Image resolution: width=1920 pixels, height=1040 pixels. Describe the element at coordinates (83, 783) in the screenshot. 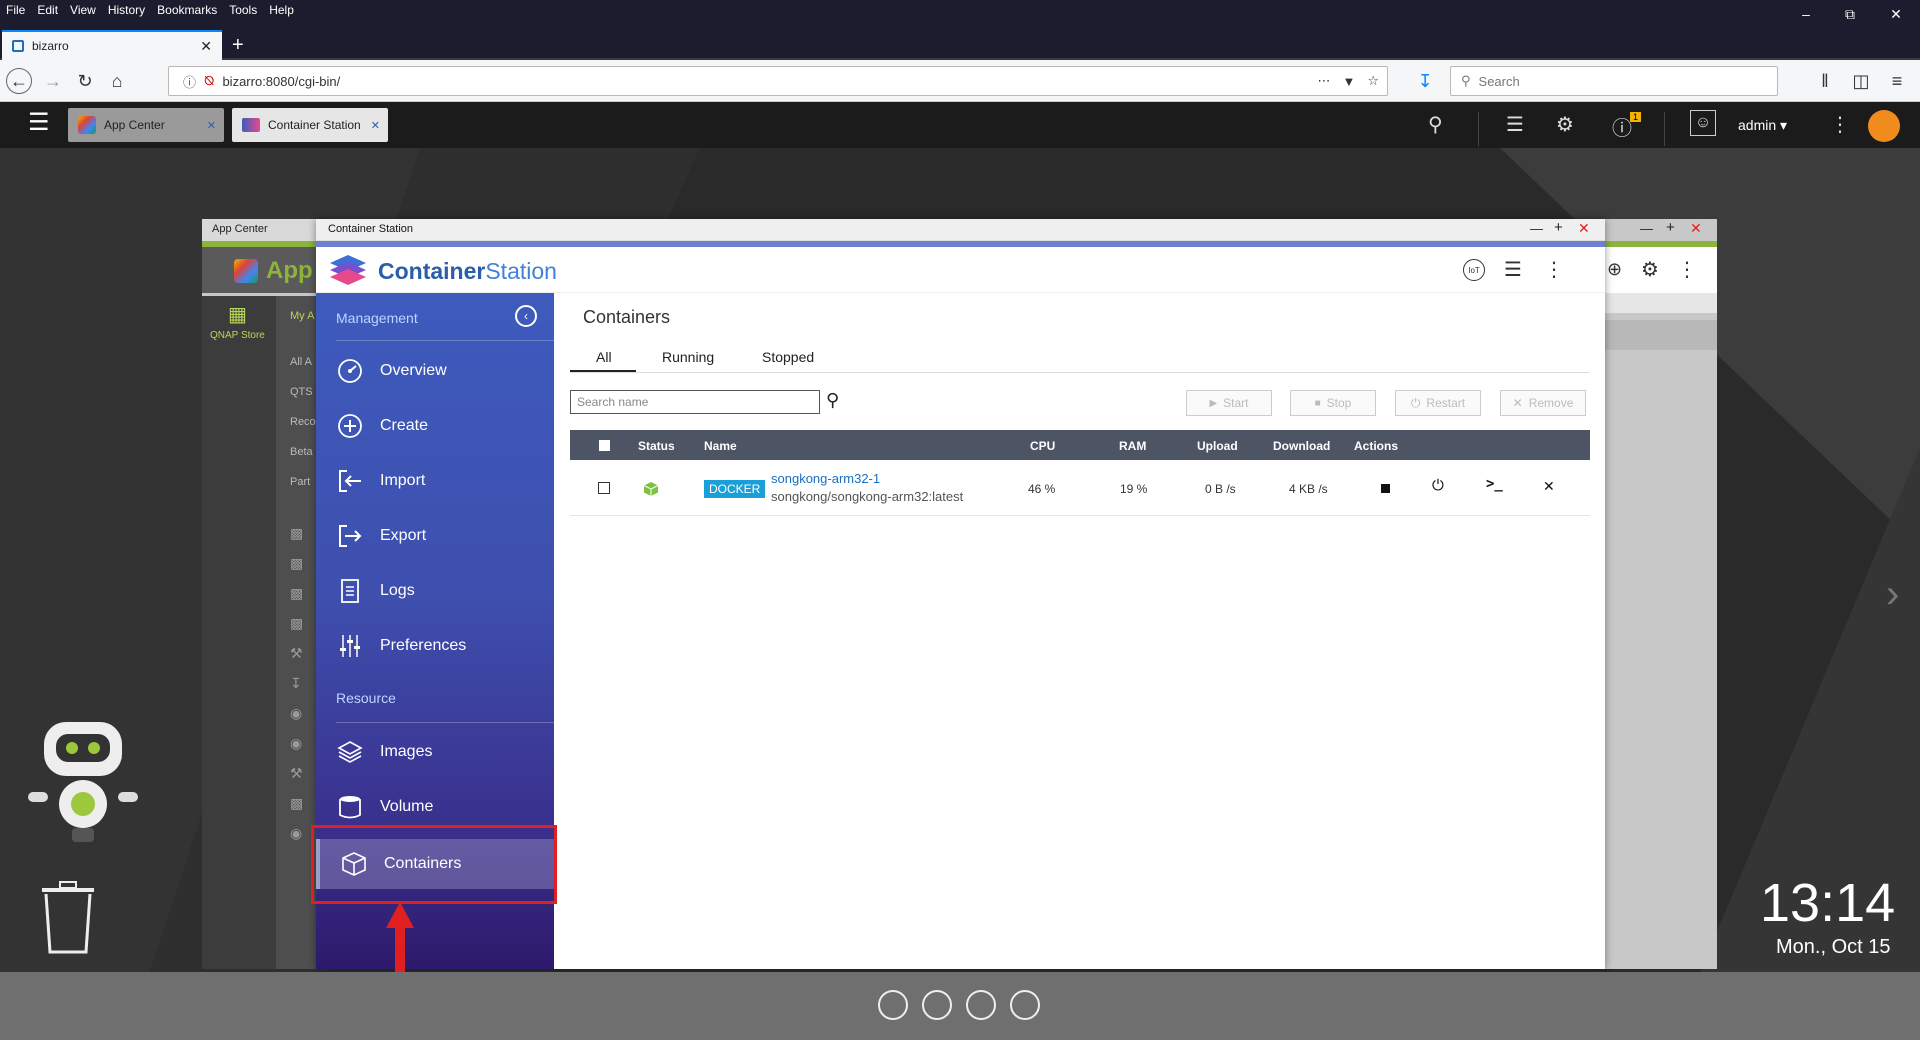

I see `robot-assistant-icon` at that location.